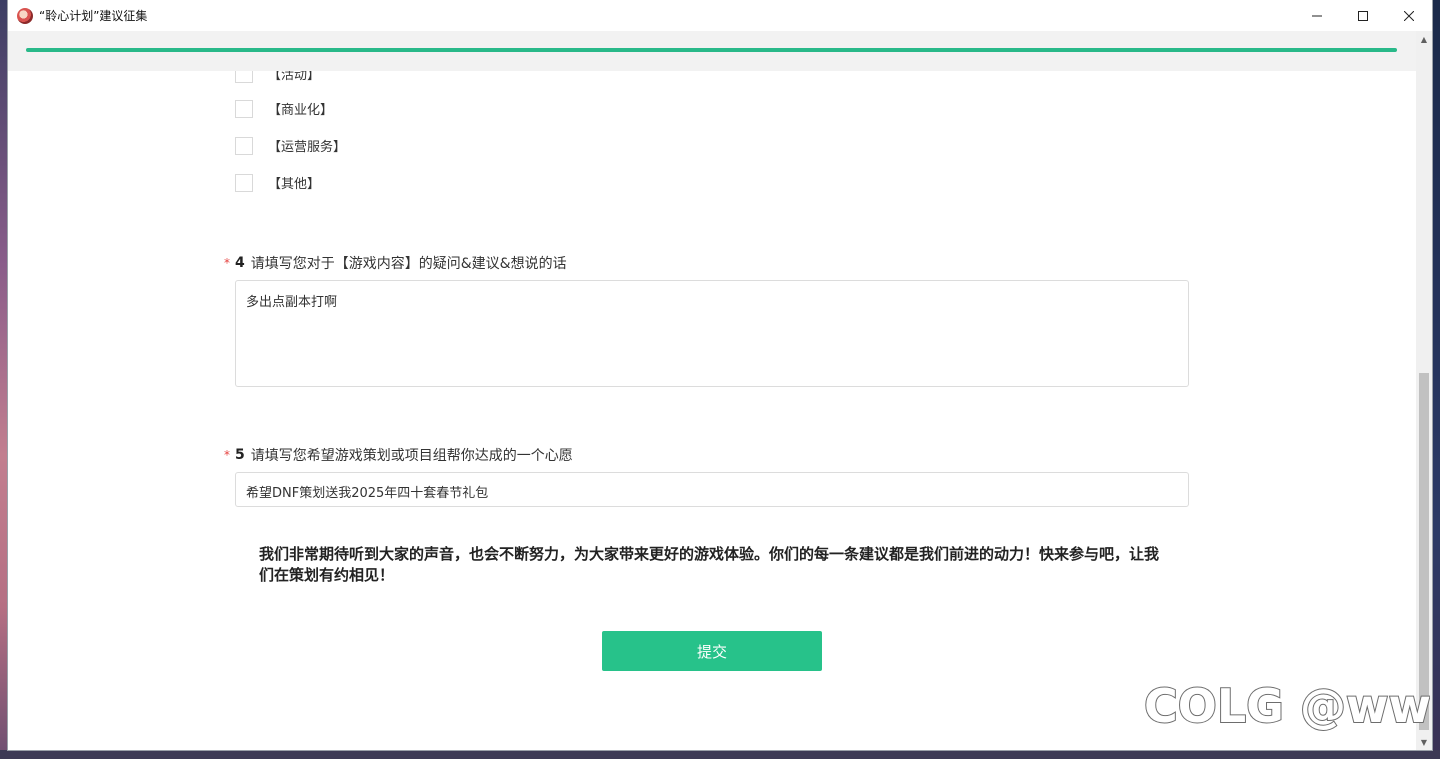  I want to click on minimize-icon, so click(1317, 15).